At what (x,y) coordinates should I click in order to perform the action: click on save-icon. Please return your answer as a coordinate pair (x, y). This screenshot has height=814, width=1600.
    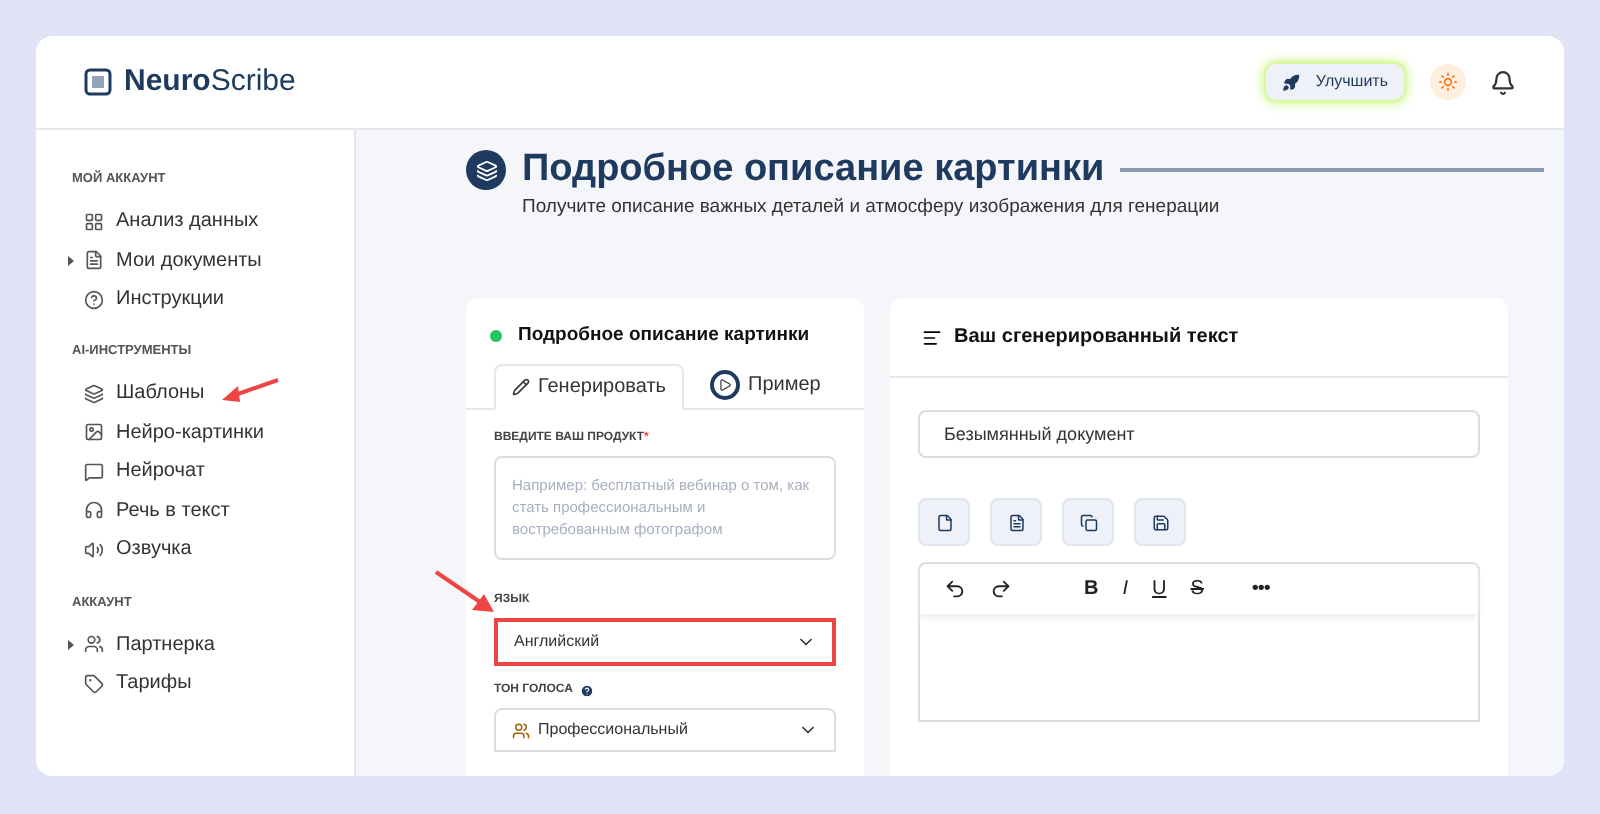
    Looking at the image, I should click on (1160, 522).